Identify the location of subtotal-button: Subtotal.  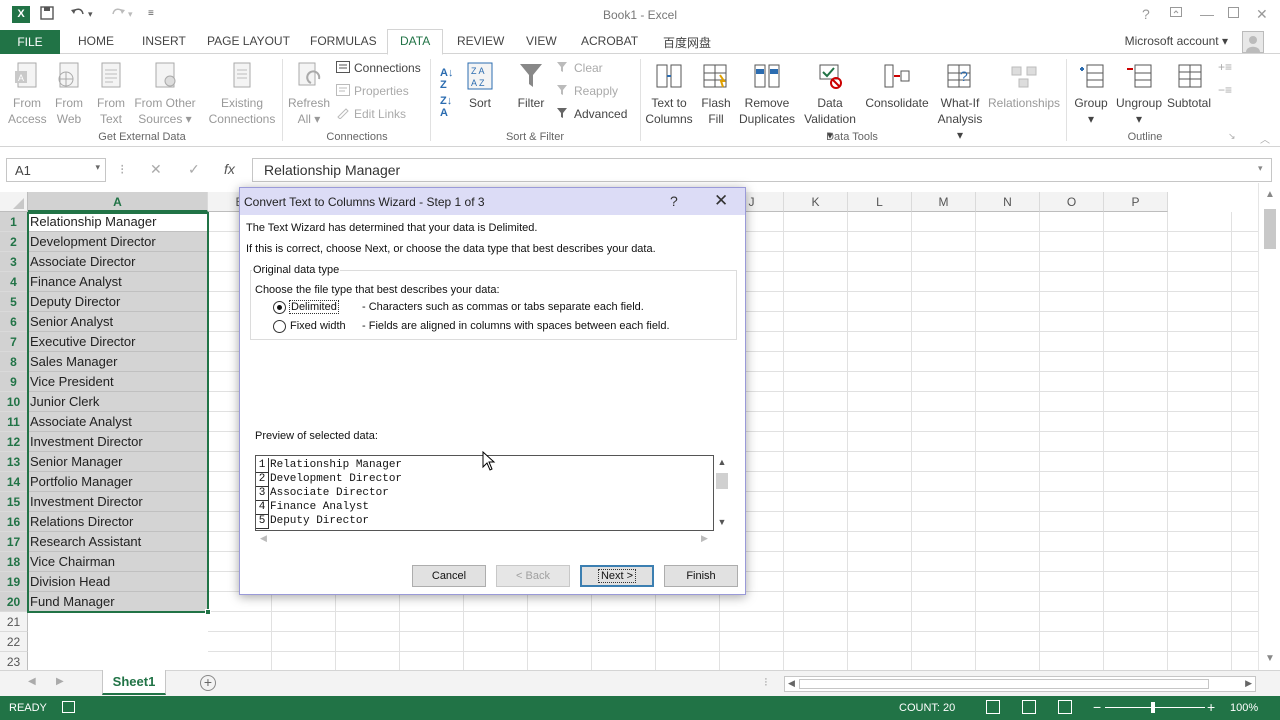
(1189, 86).